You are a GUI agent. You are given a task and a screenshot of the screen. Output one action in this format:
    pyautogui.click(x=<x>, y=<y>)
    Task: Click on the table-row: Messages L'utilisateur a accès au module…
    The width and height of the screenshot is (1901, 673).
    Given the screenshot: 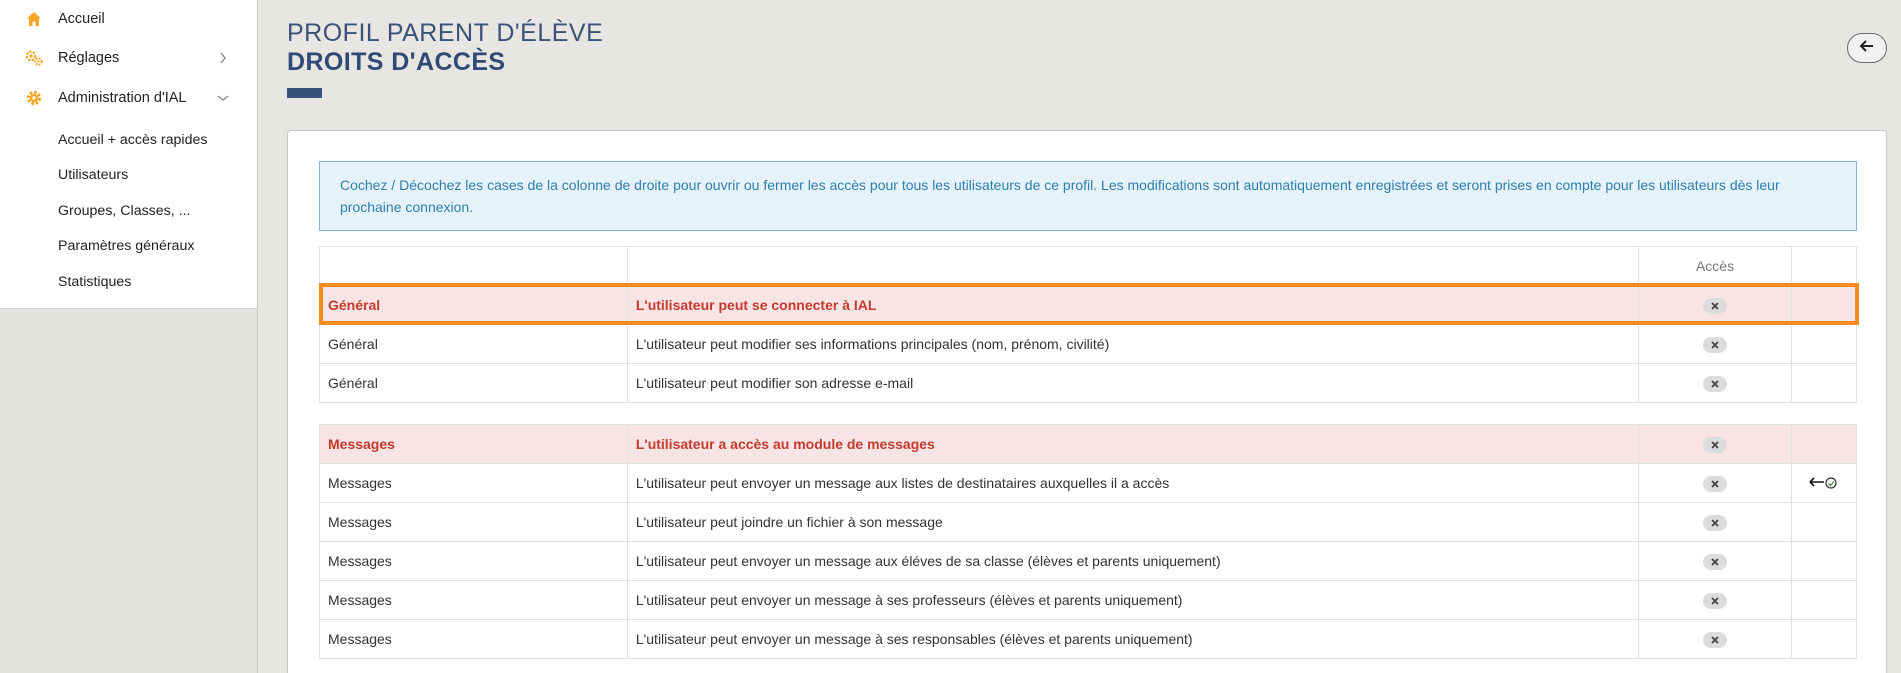 What is the action you would take?
    pyautogui.click(x=1088, y=444)
    